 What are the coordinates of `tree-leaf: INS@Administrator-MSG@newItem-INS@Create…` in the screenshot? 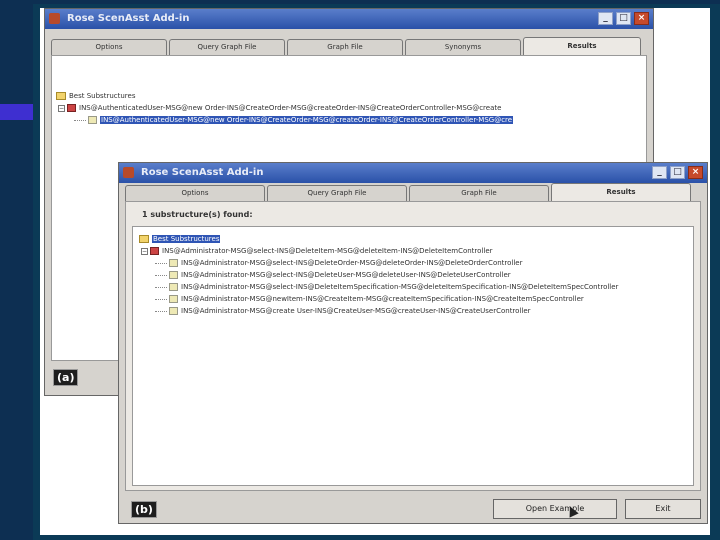 It's located at (369, 299).